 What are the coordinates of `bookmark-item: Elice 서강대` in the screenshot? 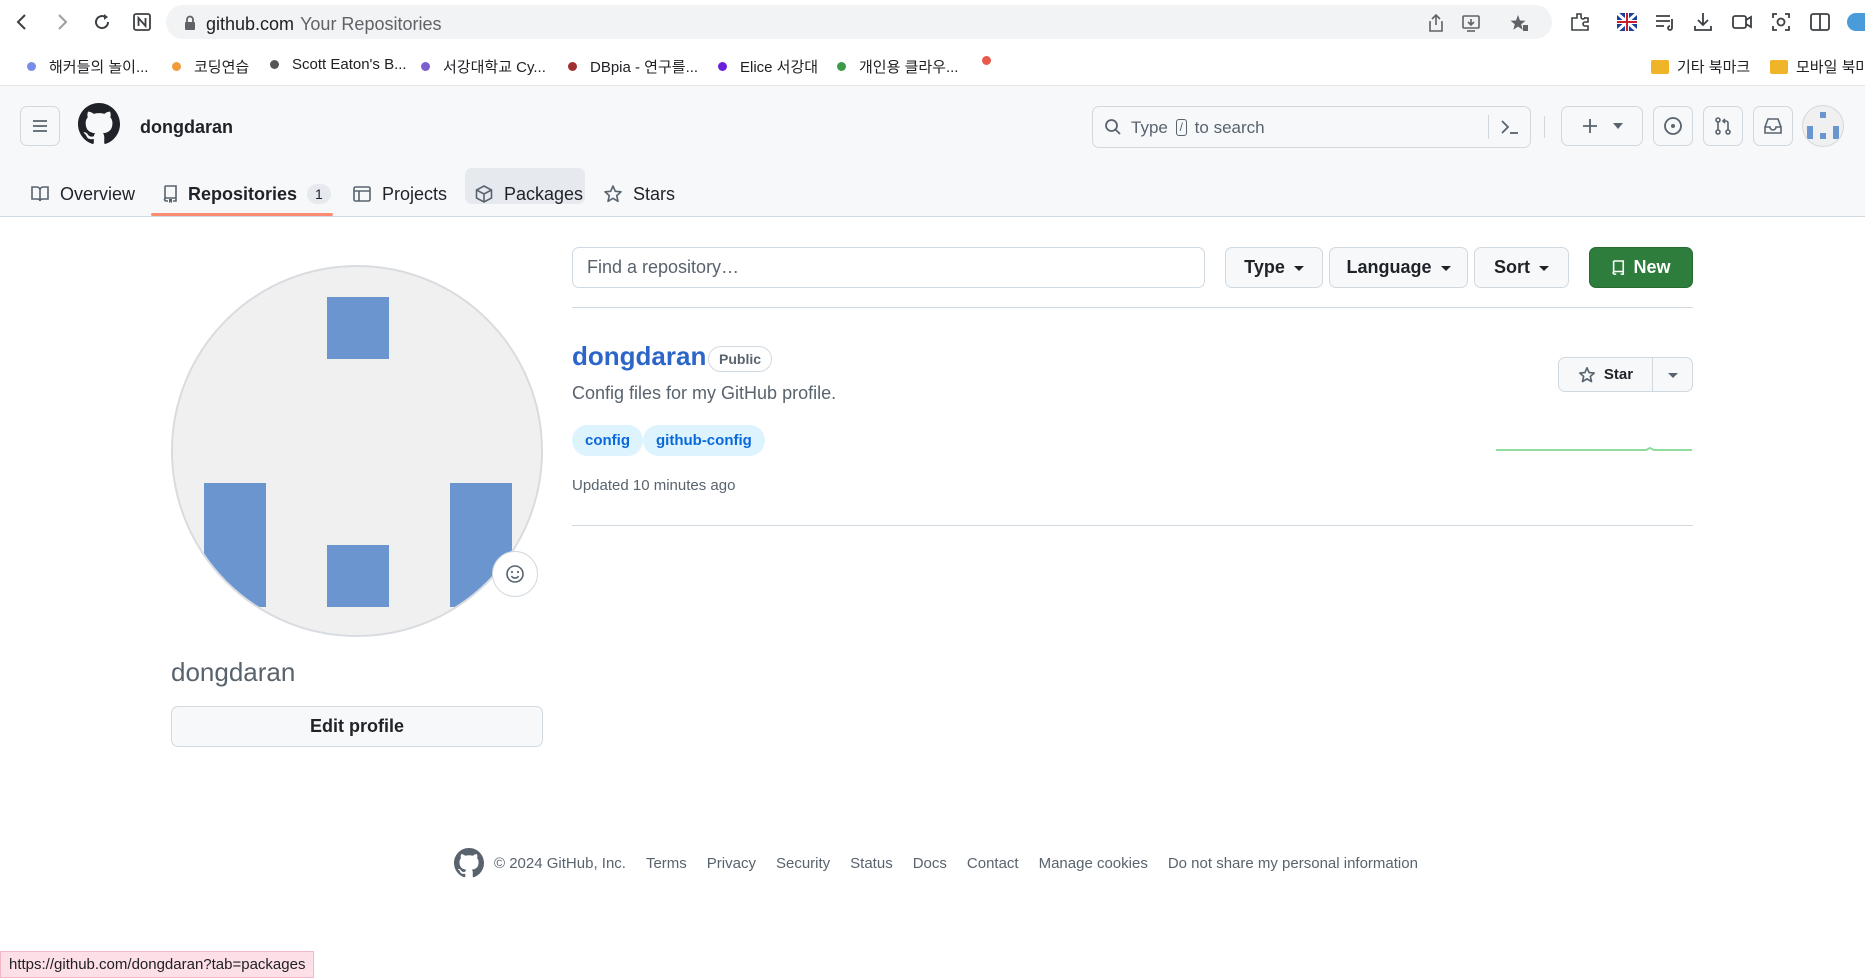 It's located at (768, 66).